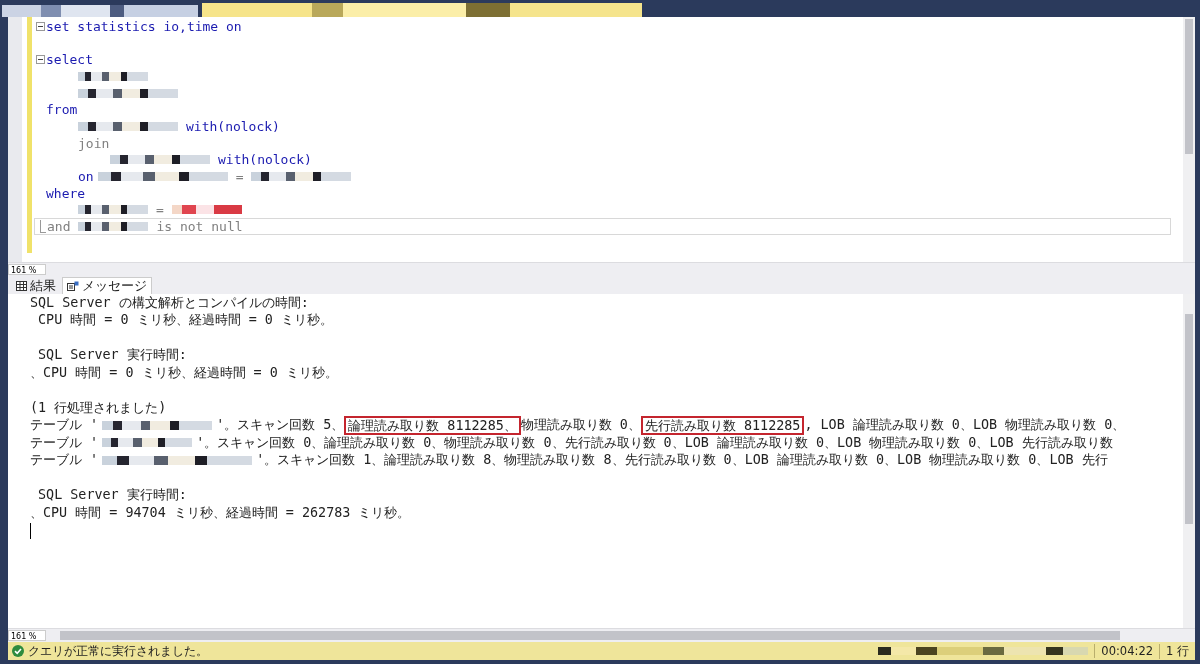  What do you see at coordinates (1126, 651) in the screenshot?
I see `elapsed-time: 00:04:22` at bounding box center [1126, 651].